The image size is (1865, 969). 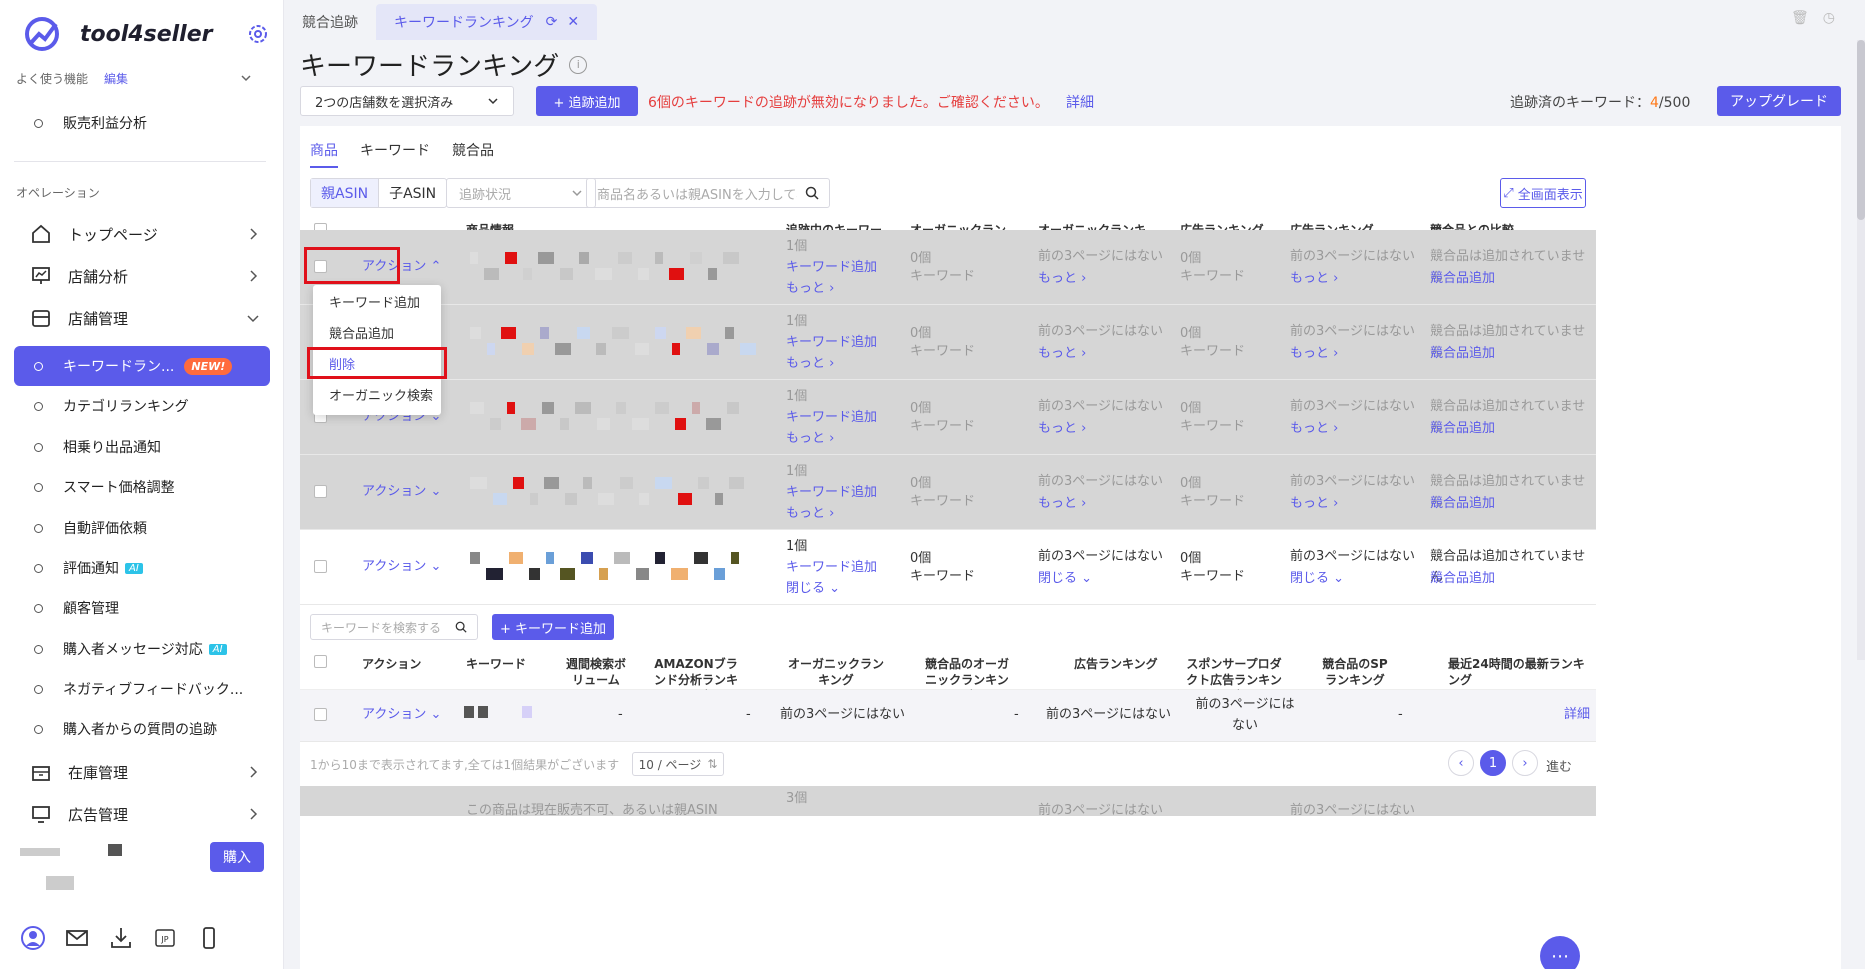 I want to click on operations-label: オペレーション, so click(x=58, y=193).